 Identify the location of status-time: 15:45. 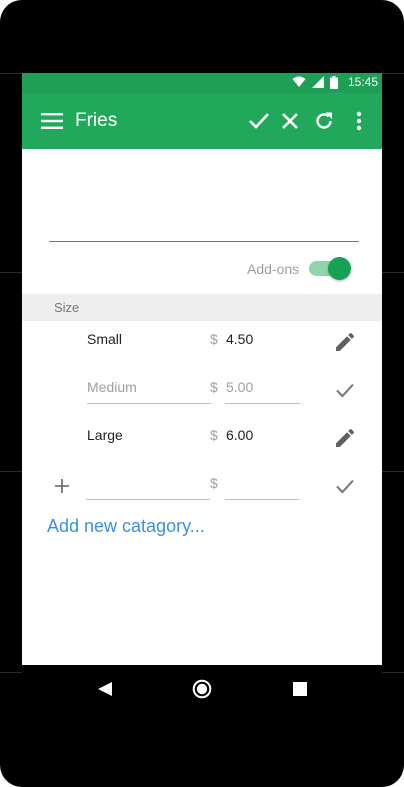
(362, 82).